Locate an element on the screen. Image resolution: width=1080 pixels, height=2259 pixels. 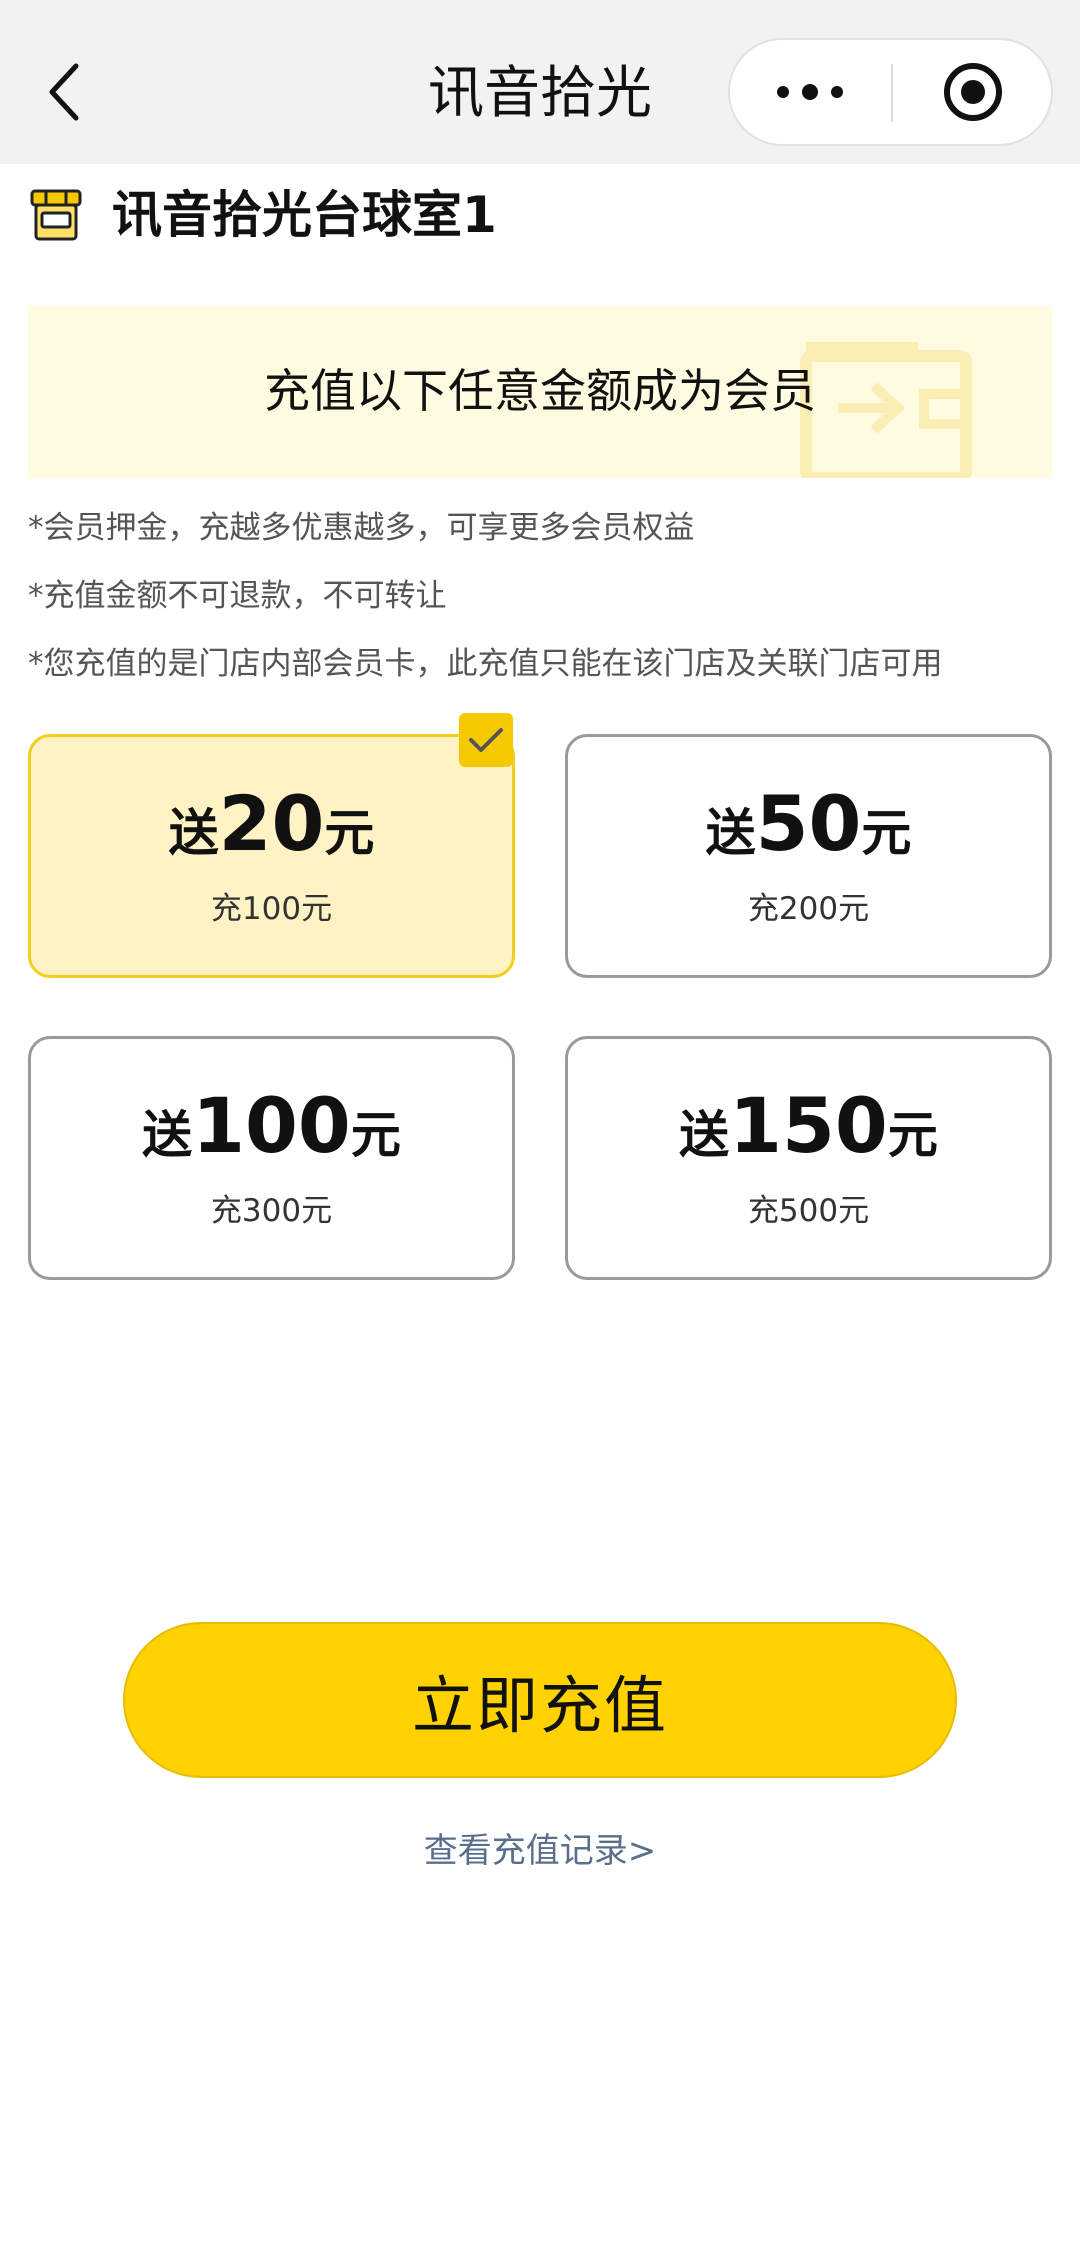
more-dots-icon is located at coordinates (810, 92).